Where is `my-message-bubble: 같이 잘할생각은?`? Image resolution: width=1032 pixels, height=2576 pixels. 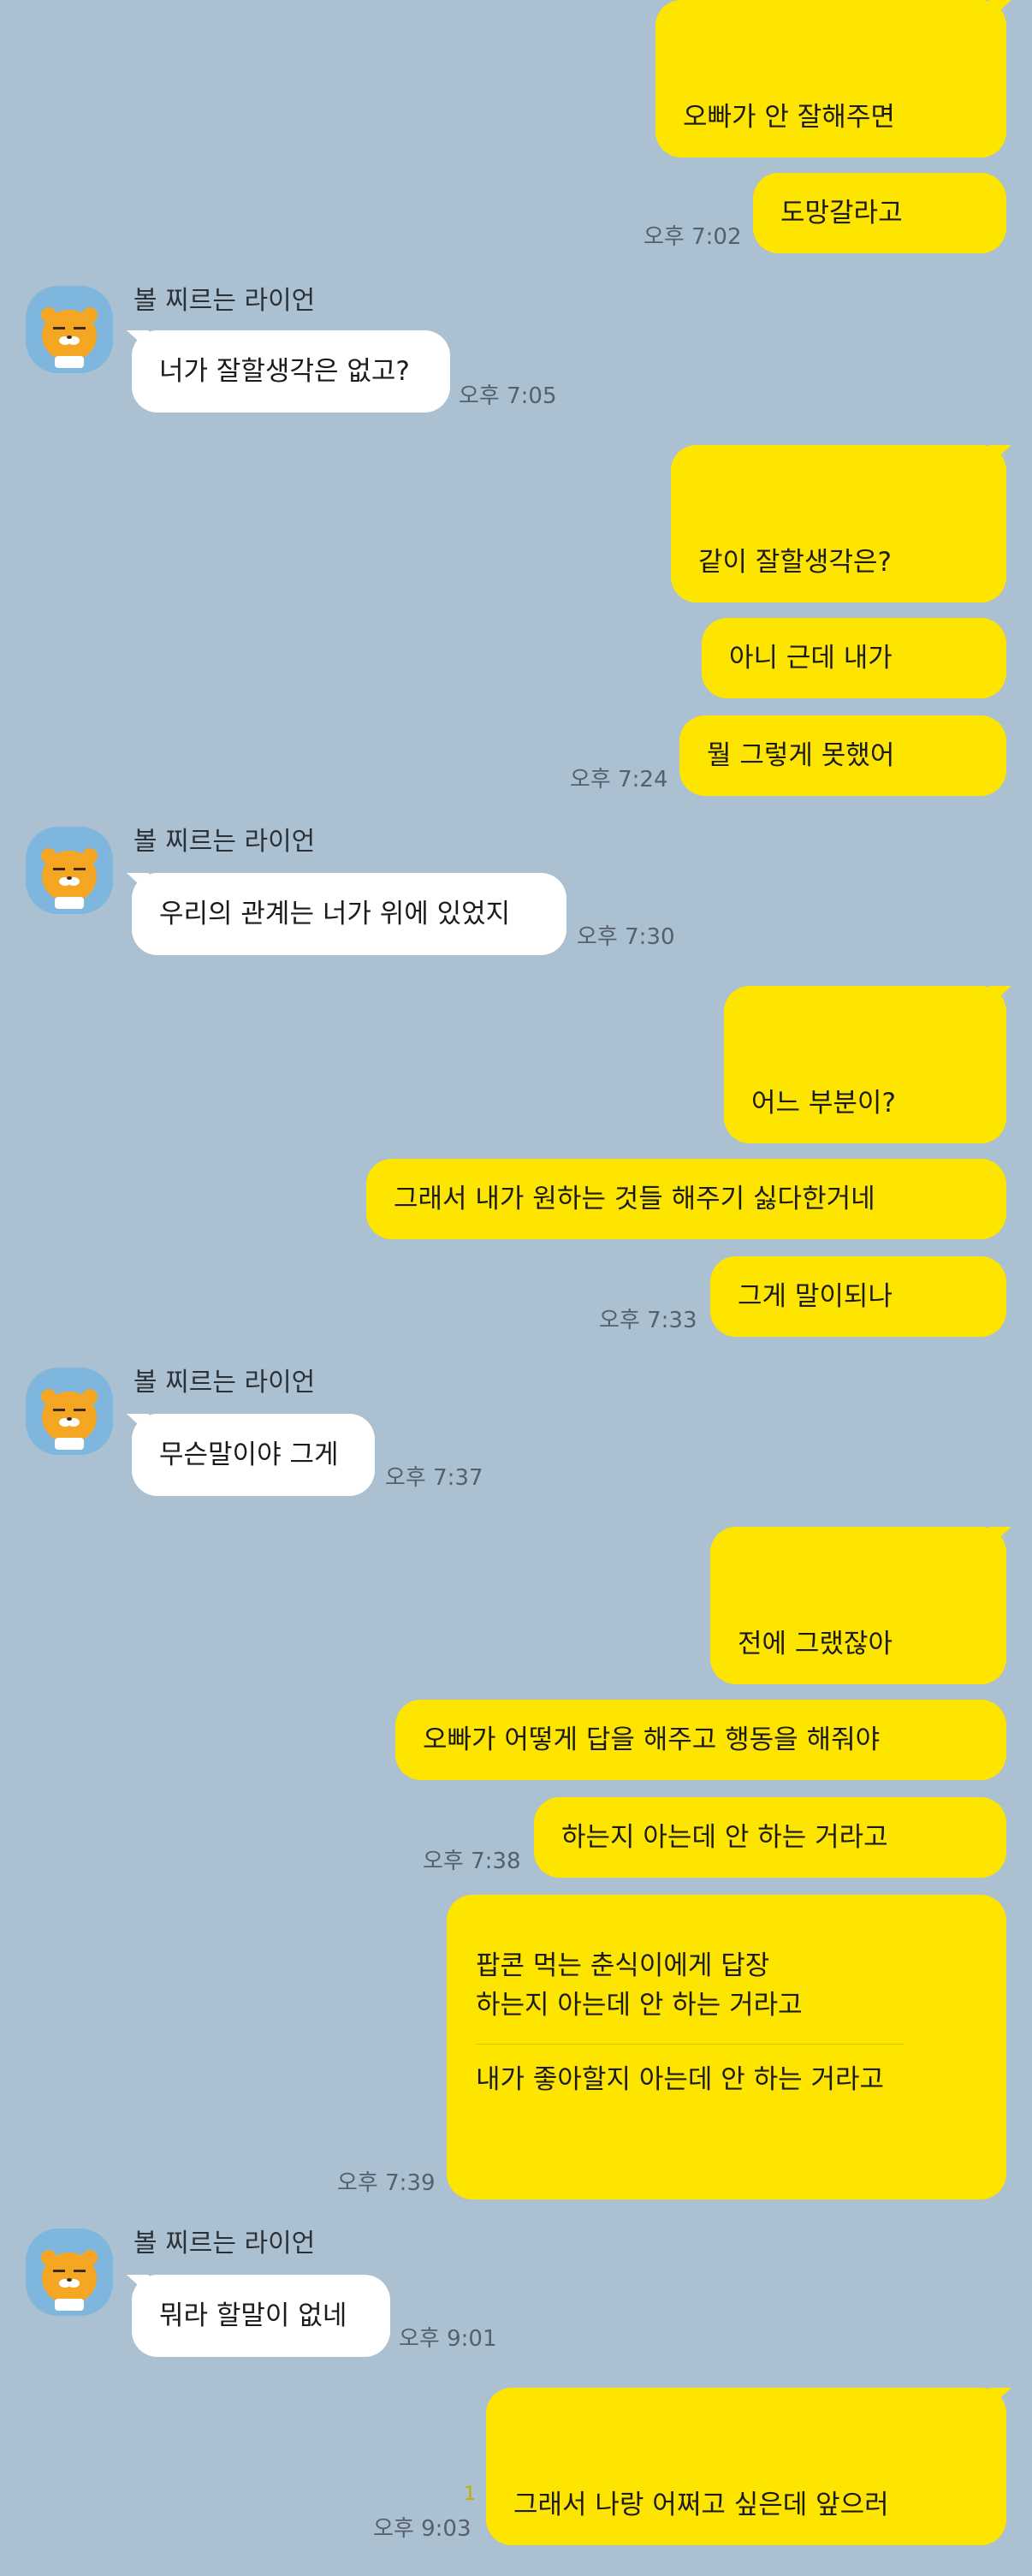 my-message-bubble: 같이 잘할생각은? is located at coordinates (839, 523).